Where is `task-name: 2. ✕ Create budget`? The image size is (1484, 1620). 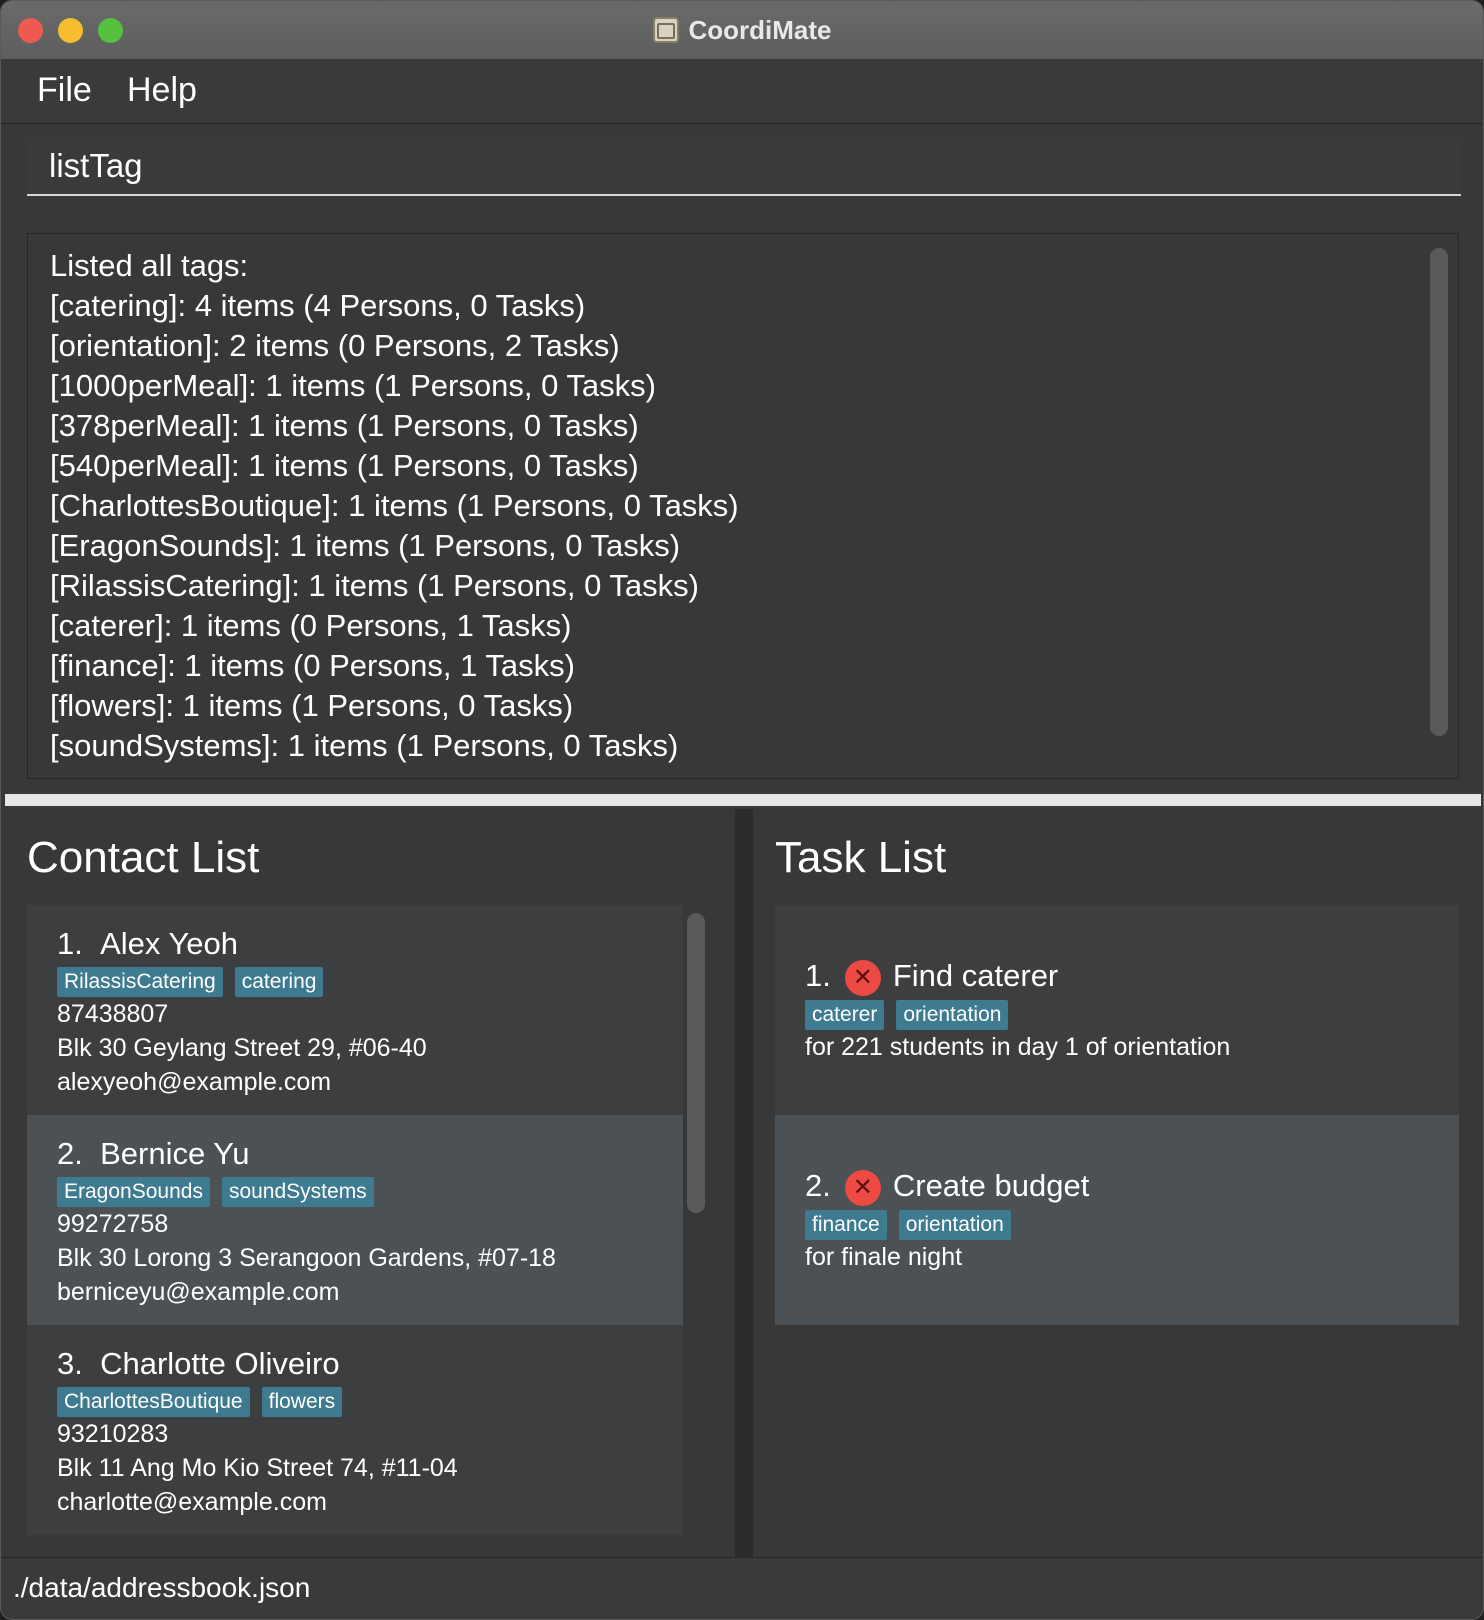 task-name: 2. ✕ Create budget is located at coordinates (1132, 1186).